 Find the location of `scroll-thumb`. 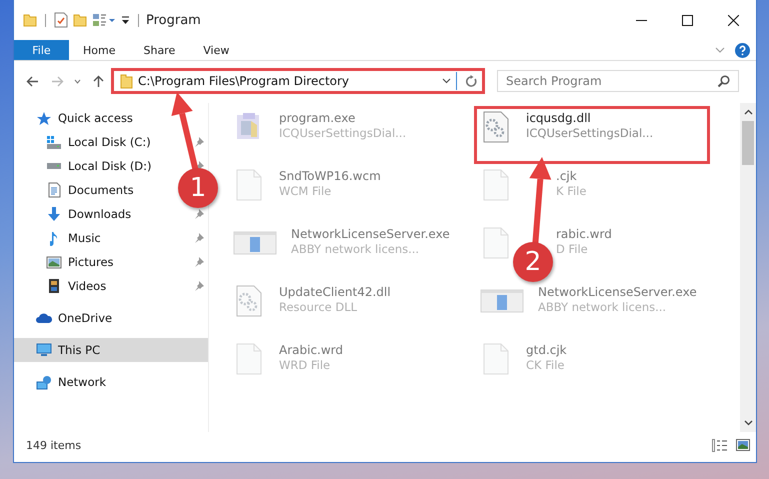

scroll-thumb is located at coordinates (748, 143).